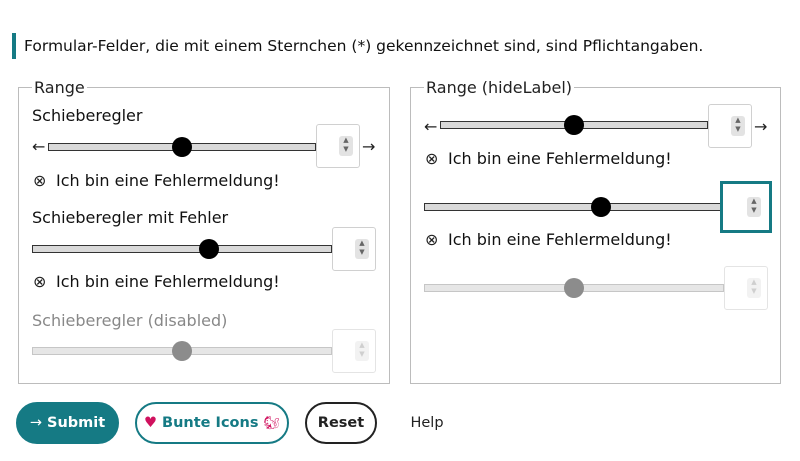  I want to click on slider-disabled-label: Schieberegler (disabled), so click(130, 320).